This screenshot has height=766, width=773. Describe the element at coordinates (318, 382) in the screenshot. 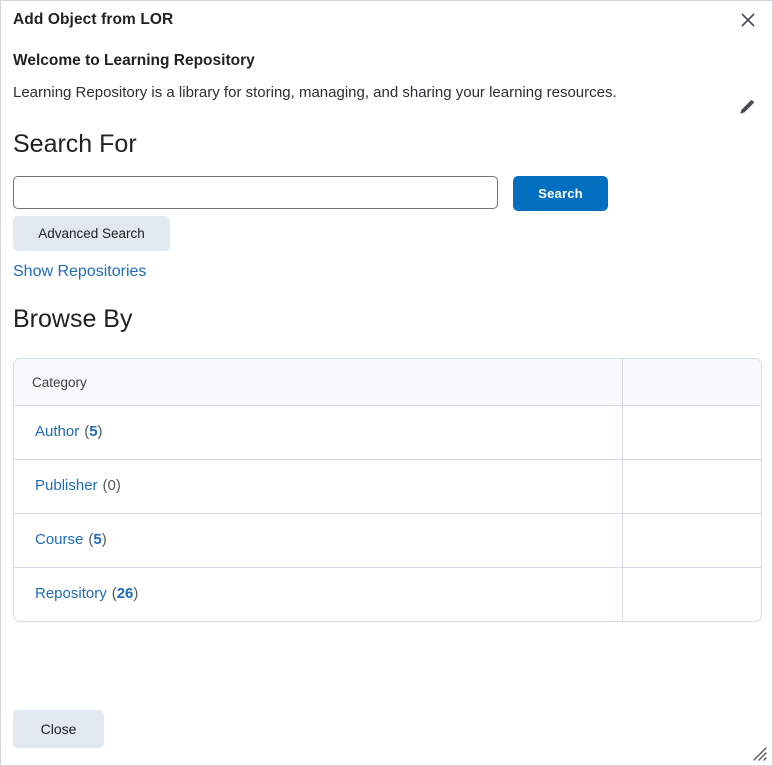

I see `column-header-category: Category` at that location.